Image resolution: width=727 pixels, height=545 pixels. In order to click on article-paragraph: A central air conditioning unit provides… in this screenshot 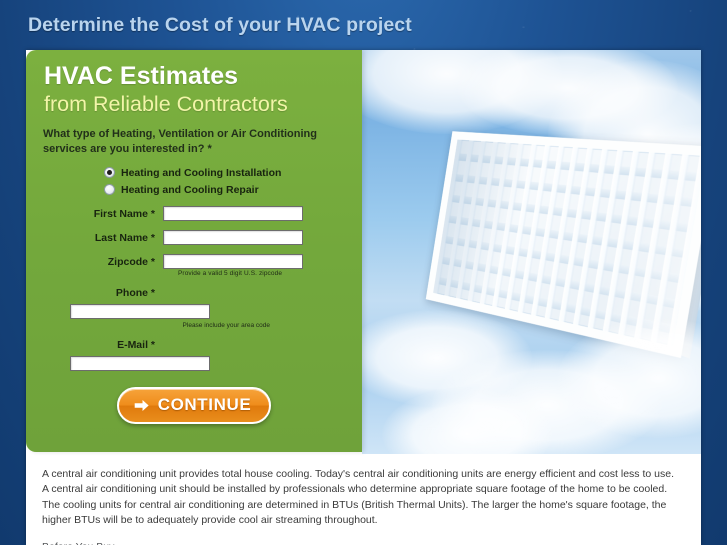, I will do `click(358, 497)`.